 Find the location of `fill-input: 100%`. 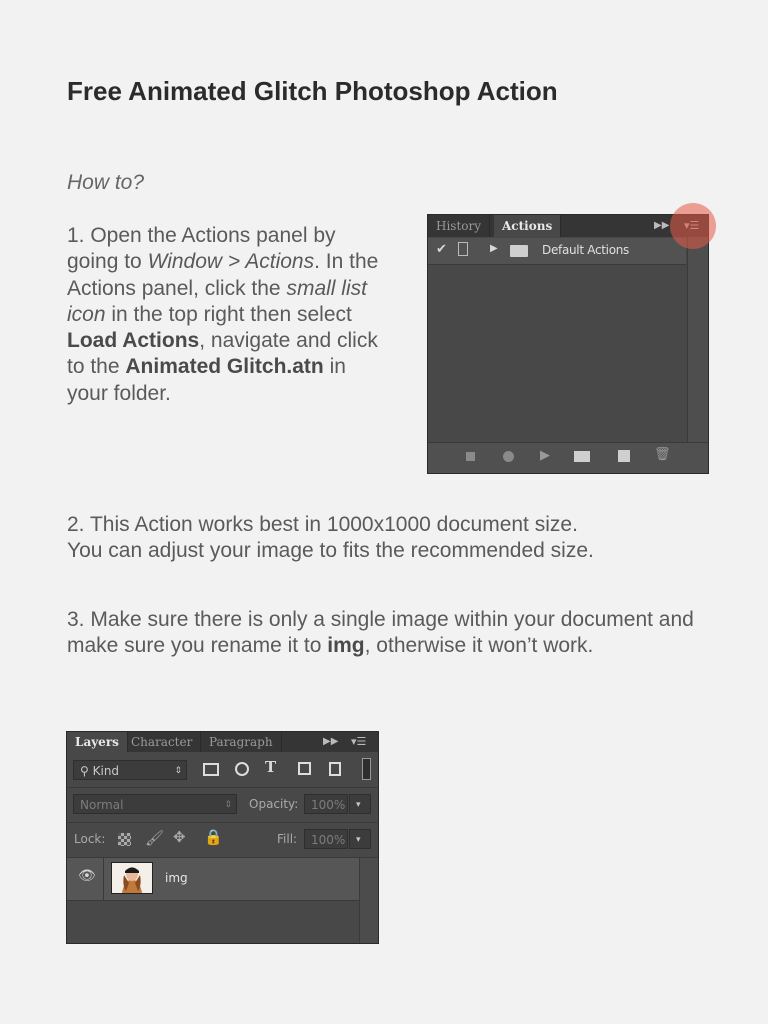

fill-input: 100% is located at coordinates (326, 839).